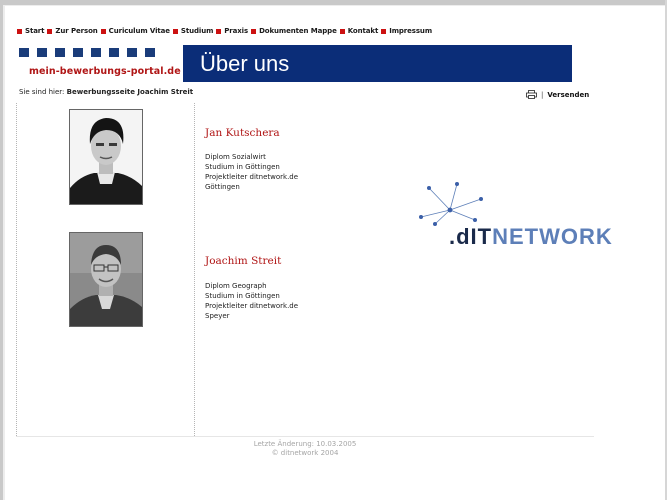  I want to click on photo-jan-kutschera, so click(106, 157).